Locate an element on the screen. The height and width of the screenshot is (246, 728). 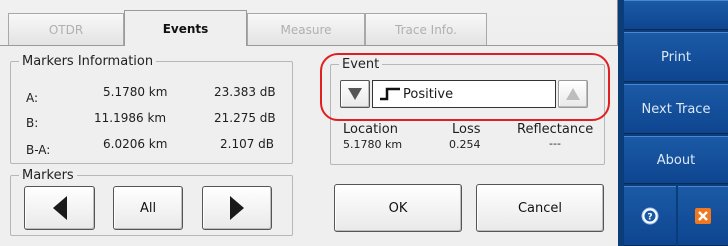
arrow-right-icon is located at coordinates (237, 208).